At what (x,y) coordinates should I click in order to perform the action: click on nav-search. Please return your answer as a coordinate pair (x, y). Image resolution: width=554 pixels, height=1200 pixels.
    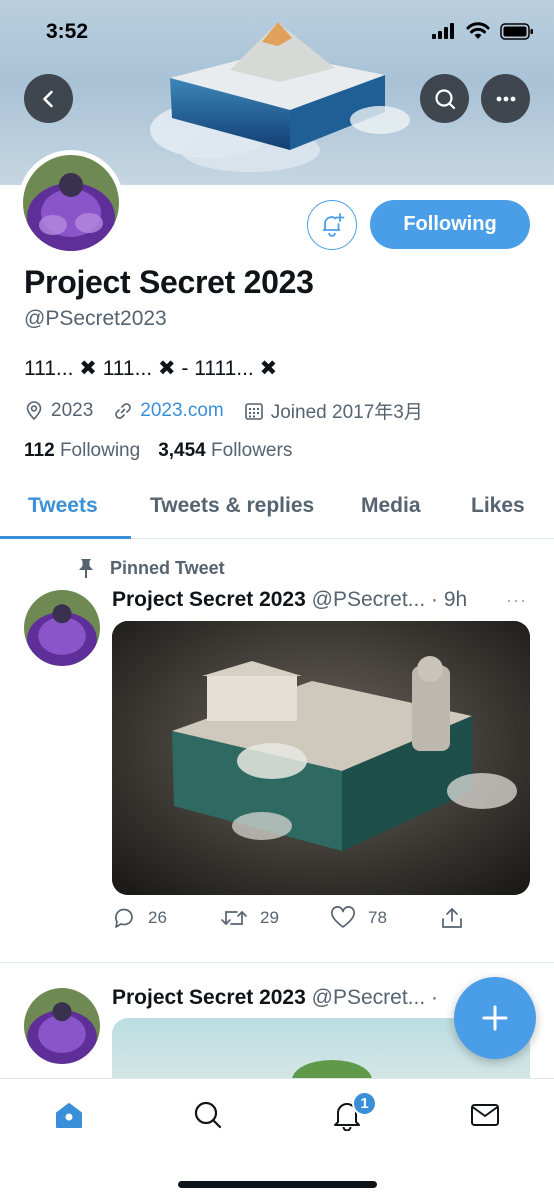
    Looking at the image, I should click on (208, 1115).